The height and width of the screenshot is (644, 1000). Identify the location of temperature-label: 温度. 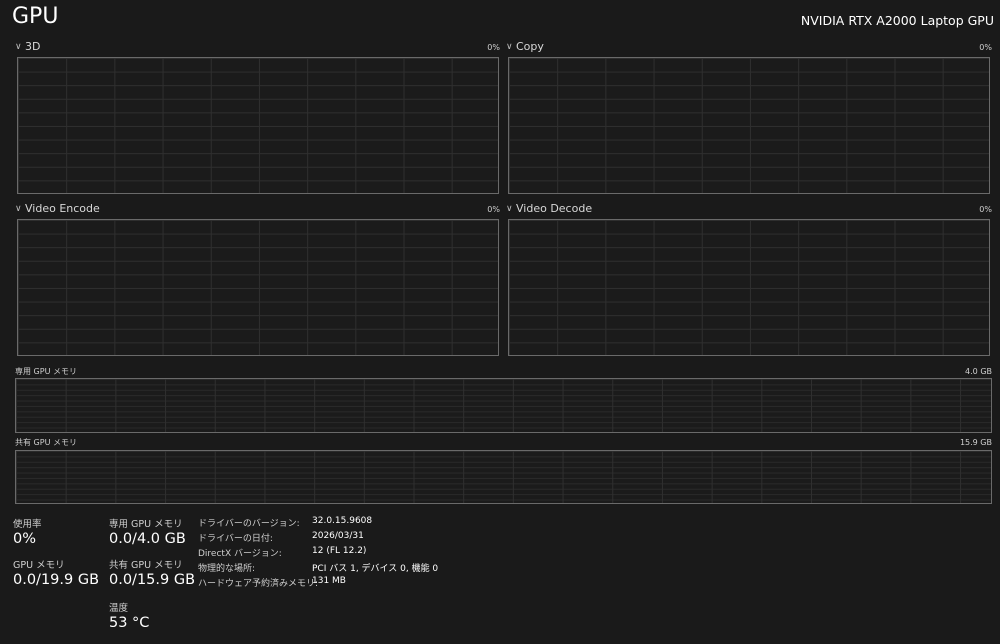
(119, 608).